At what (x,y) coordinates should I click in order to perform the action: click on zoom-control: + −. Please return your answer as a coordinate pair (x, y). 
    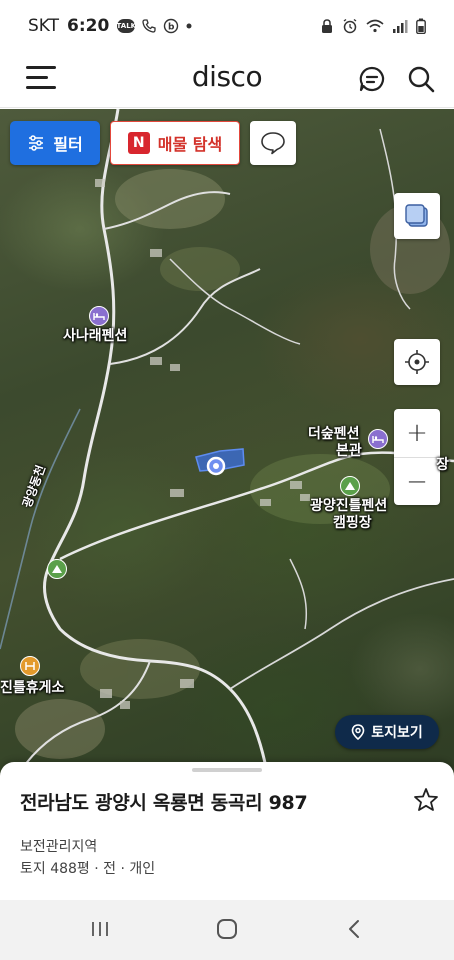
    Looking at the image, I should click on (417, 457).